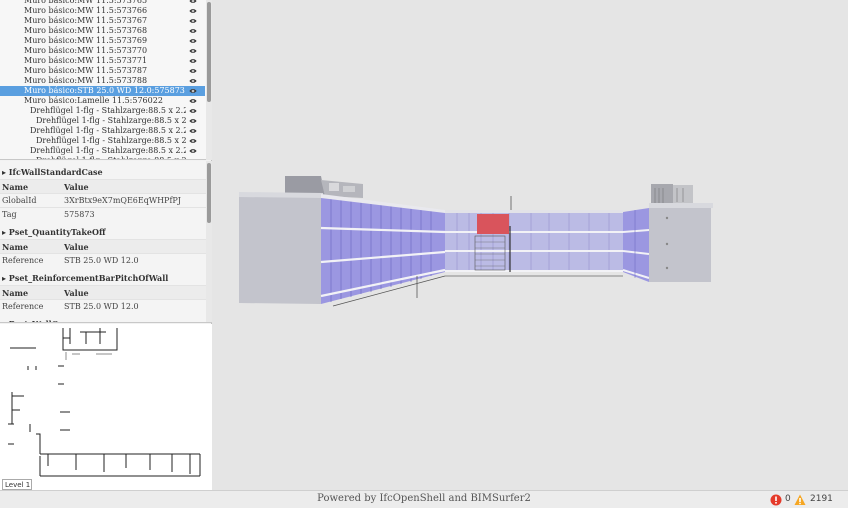 This screenshot has height=508, width=848. Describe the element at coordinates (209, 52) in the screenshot. I see `tree-scrollbar-thumb` at that location.